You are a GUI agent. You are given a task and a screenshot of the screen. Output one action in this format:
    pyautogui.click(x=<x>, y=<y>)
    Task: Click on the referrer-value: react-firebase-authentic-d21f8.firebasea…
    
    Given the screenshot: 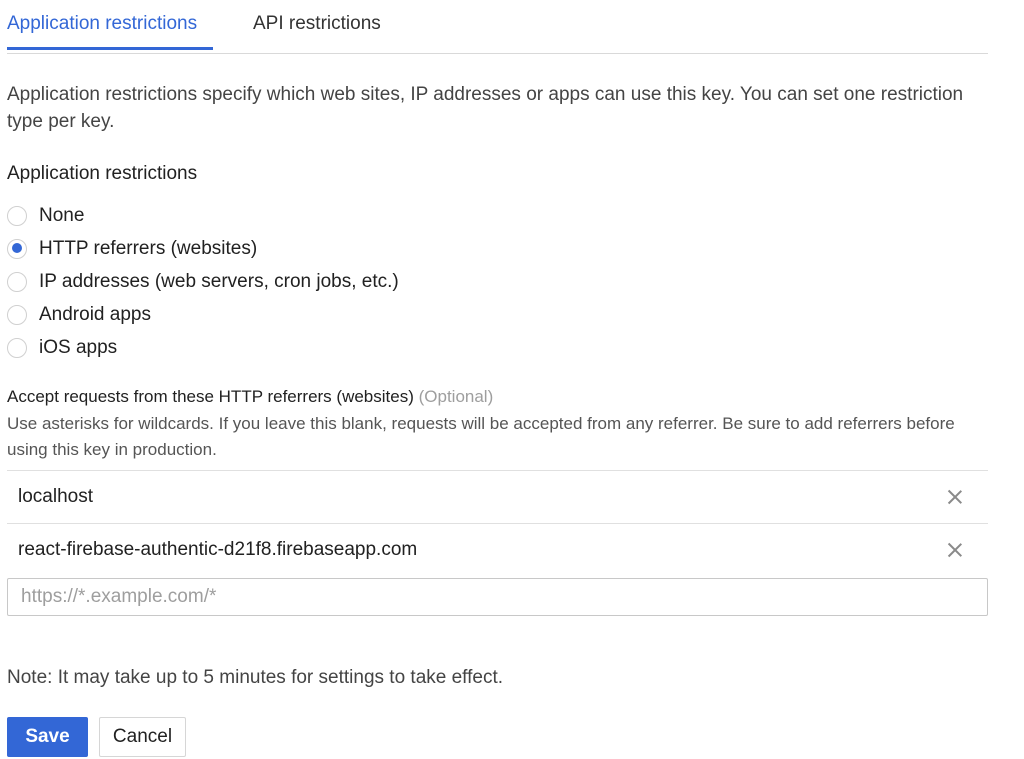 What is the action you would take?
    pyautogui.click(x=217, y=550)
    